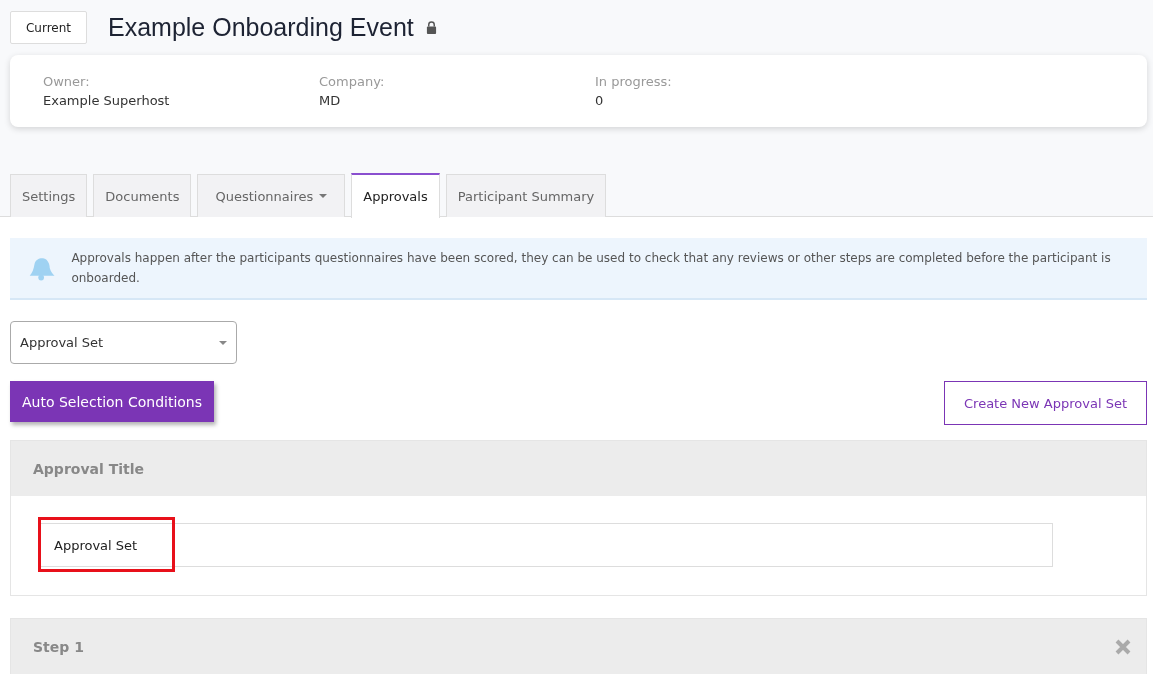 The image size is (1153, 689). Describe the element at coordinates (123, 342) in the screenshot. I see `approval-set-select: Approval Set` at that location.